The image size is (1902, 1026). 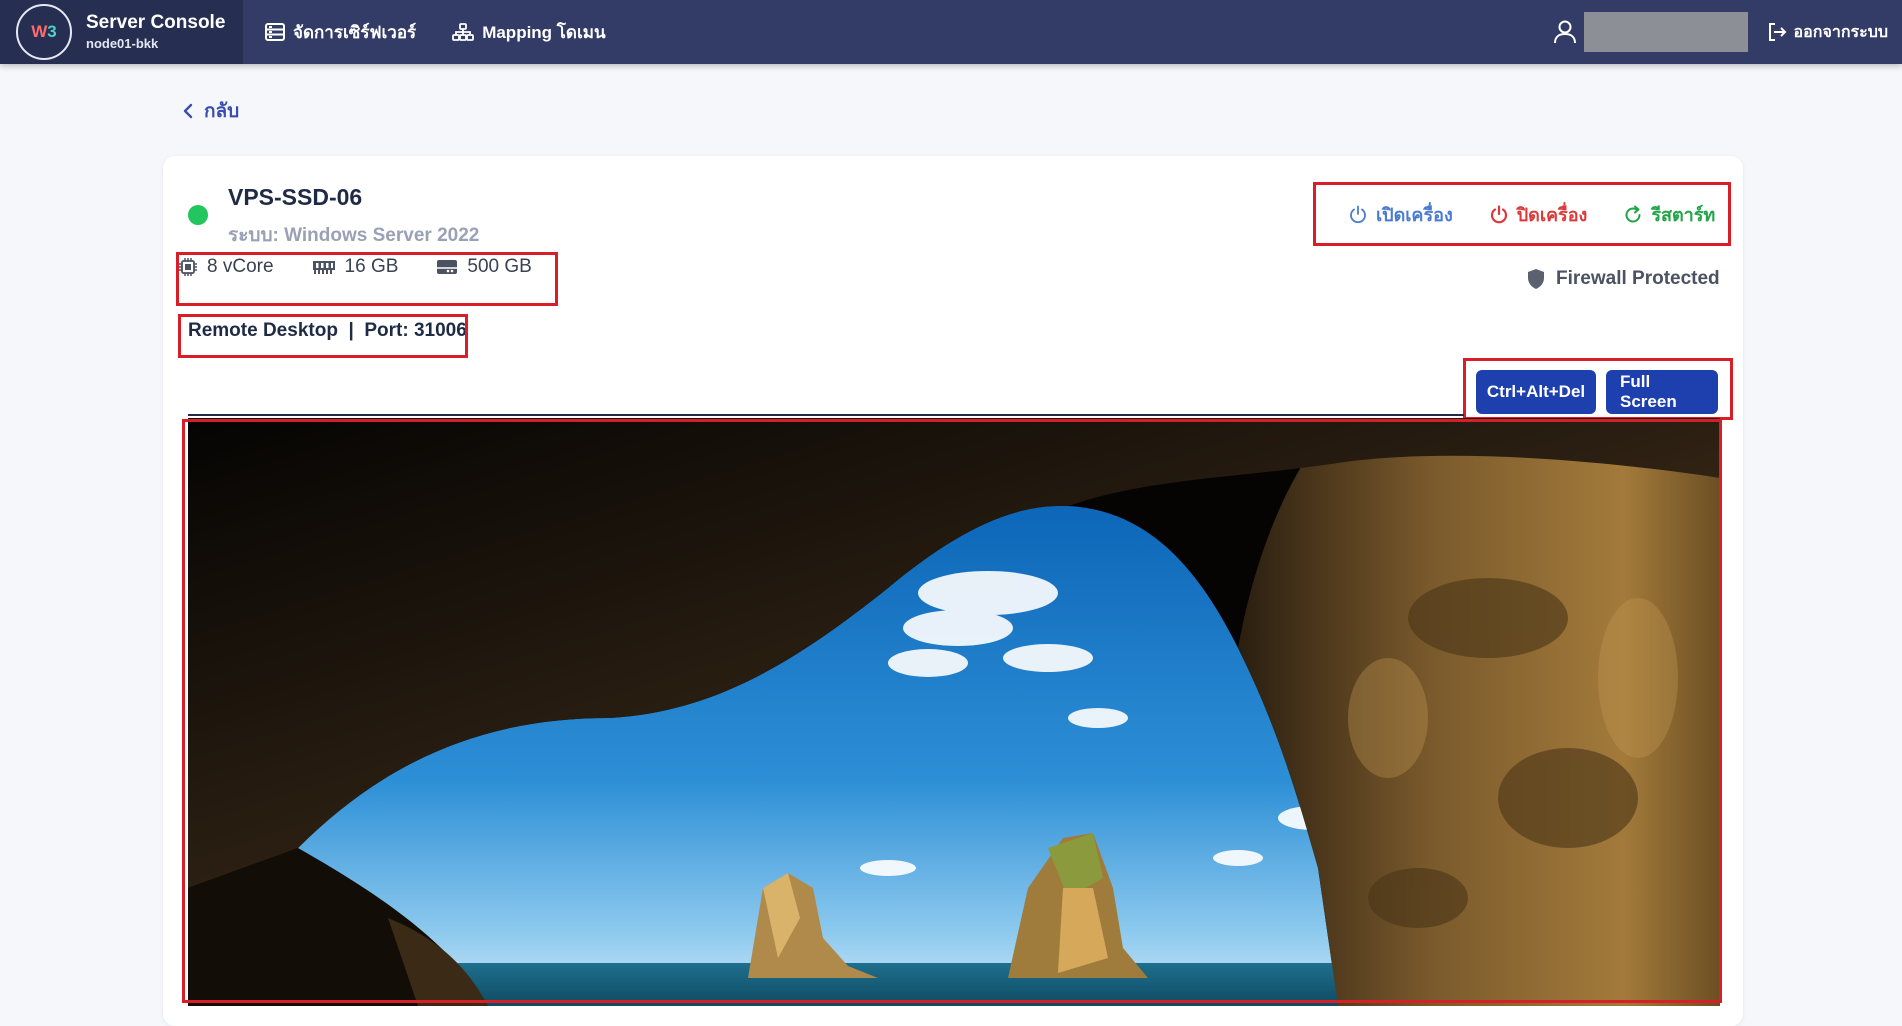 I want to click on server-name: VPS-SSD-06, so click(x=295, y=197).